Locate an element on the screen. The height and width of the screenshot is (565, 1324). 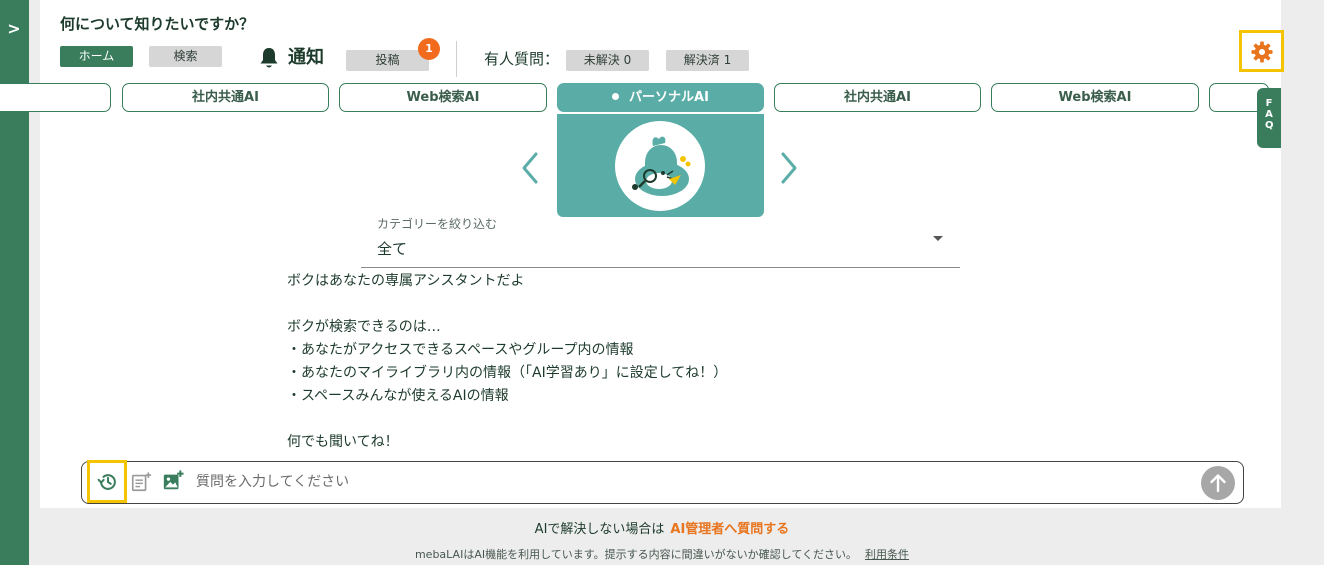
image-add-icon is located at coordinates (173, 481).